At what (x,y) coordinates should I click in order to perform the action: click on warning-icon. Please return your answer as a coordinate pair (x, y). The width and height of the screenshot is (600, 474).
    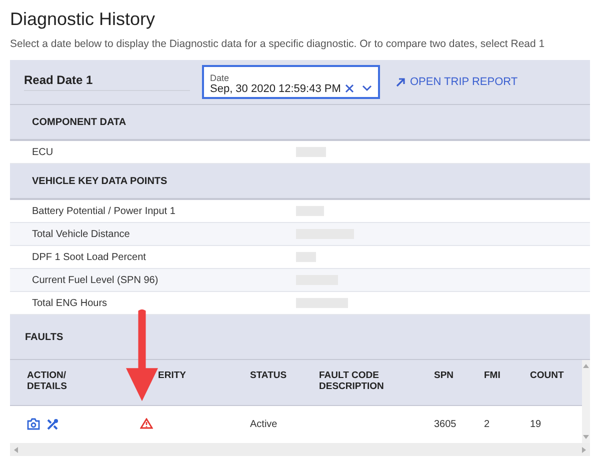
    Looking at the image, I should click on (146, 423).